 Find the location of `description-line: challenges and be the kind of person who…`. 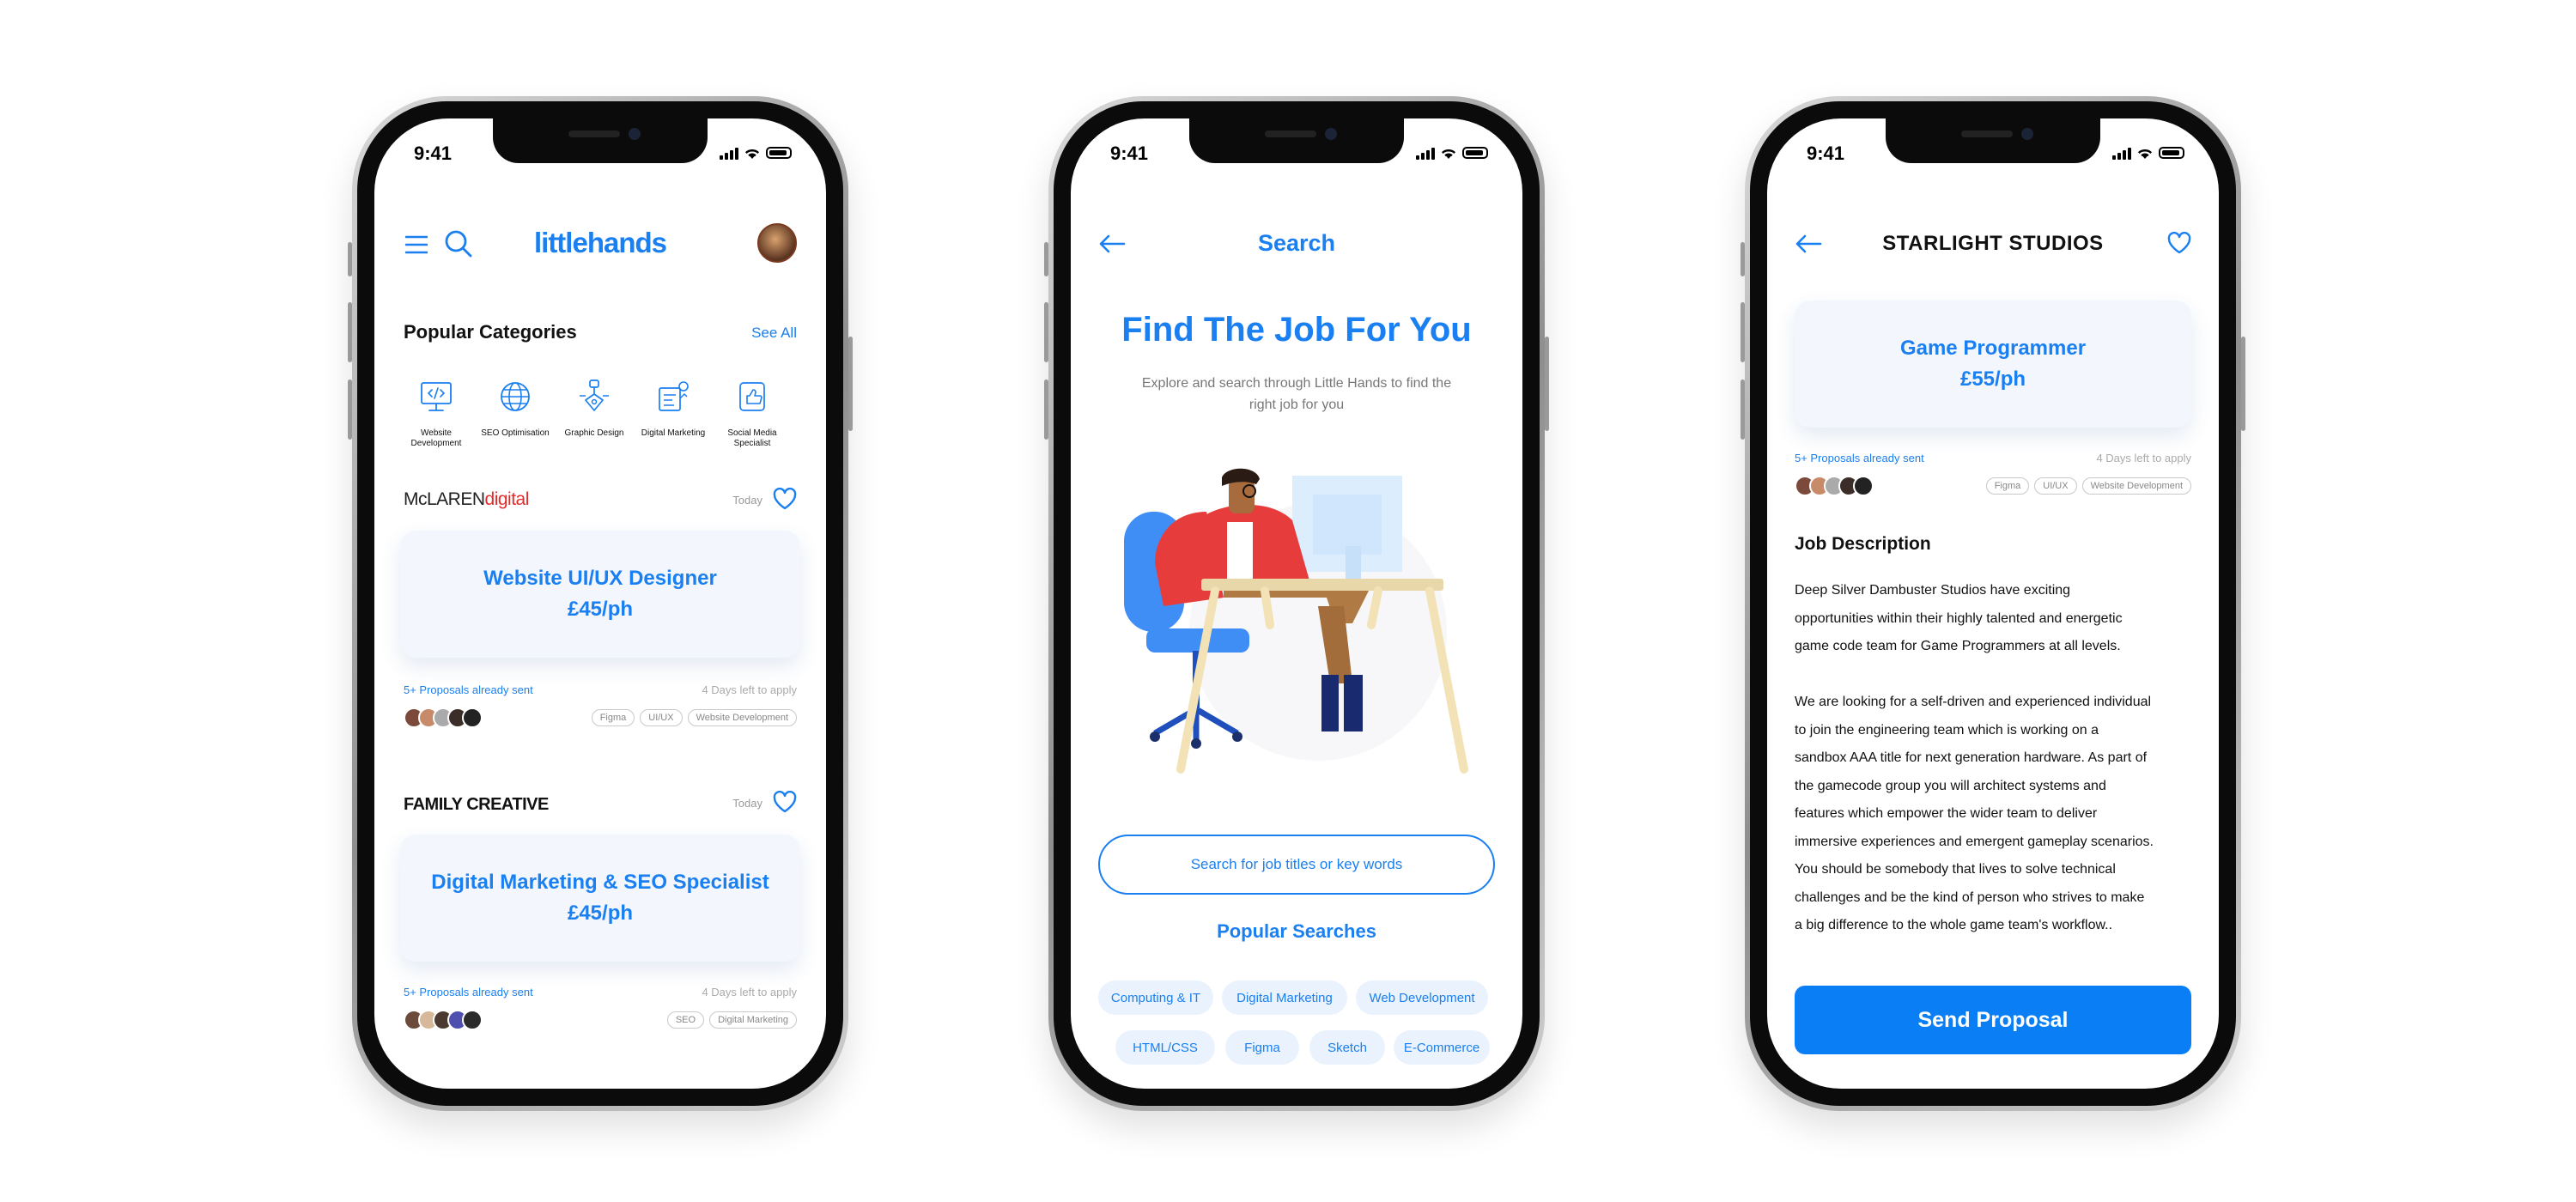

description-line: challenges and be the kind of person who… is located at coordinates (1970, 897).